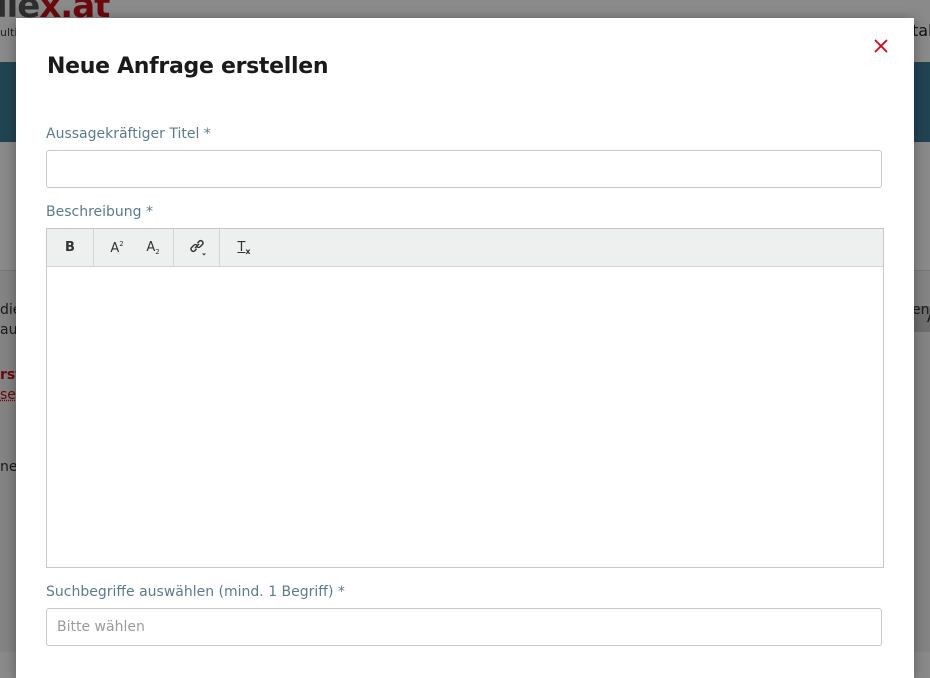 The width and height of the screenshot is (930, 678). I want to click on superscript-button: A2, so click(117, 247).